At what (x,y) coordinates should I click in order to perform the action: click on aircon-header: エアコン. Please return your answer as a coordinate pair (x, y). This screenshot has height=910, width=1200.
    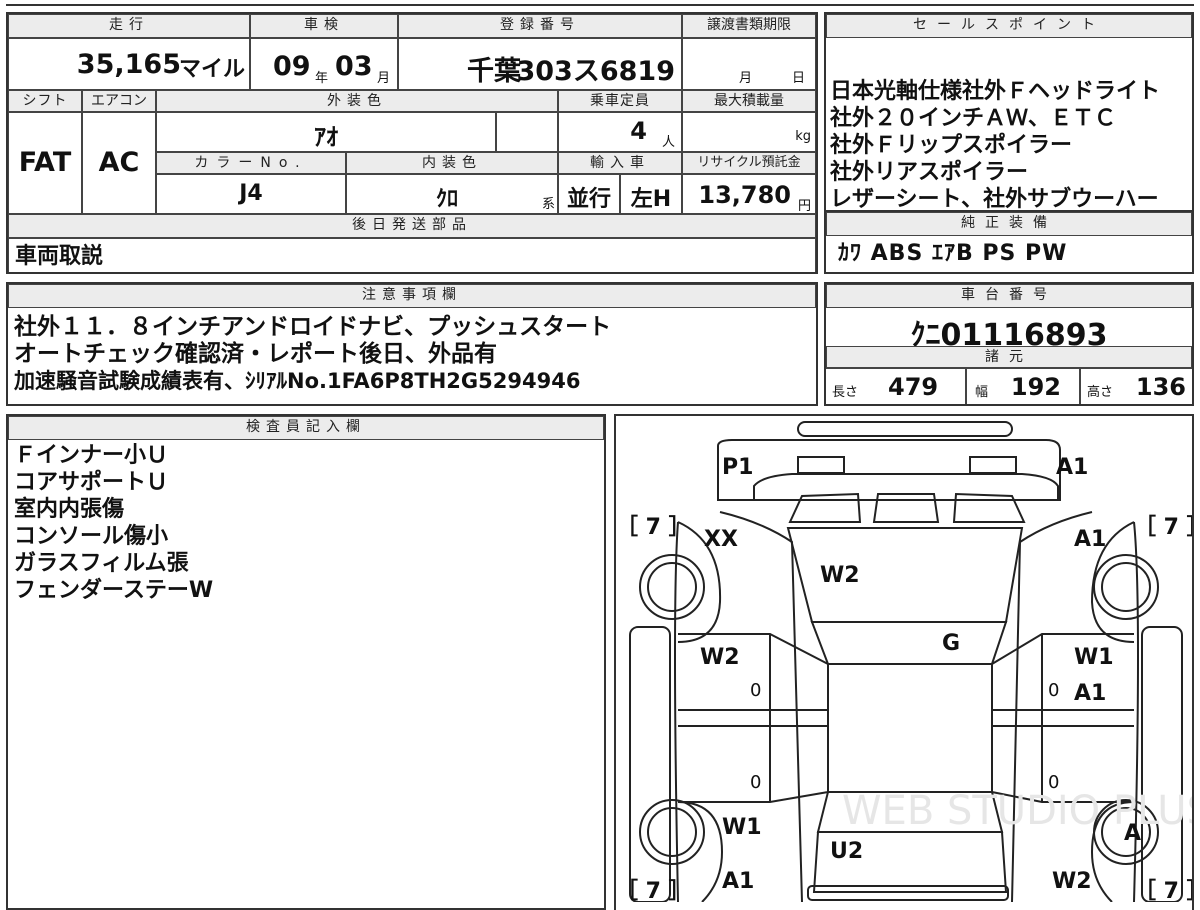
    Looking at the image, I should click on (119, 101).